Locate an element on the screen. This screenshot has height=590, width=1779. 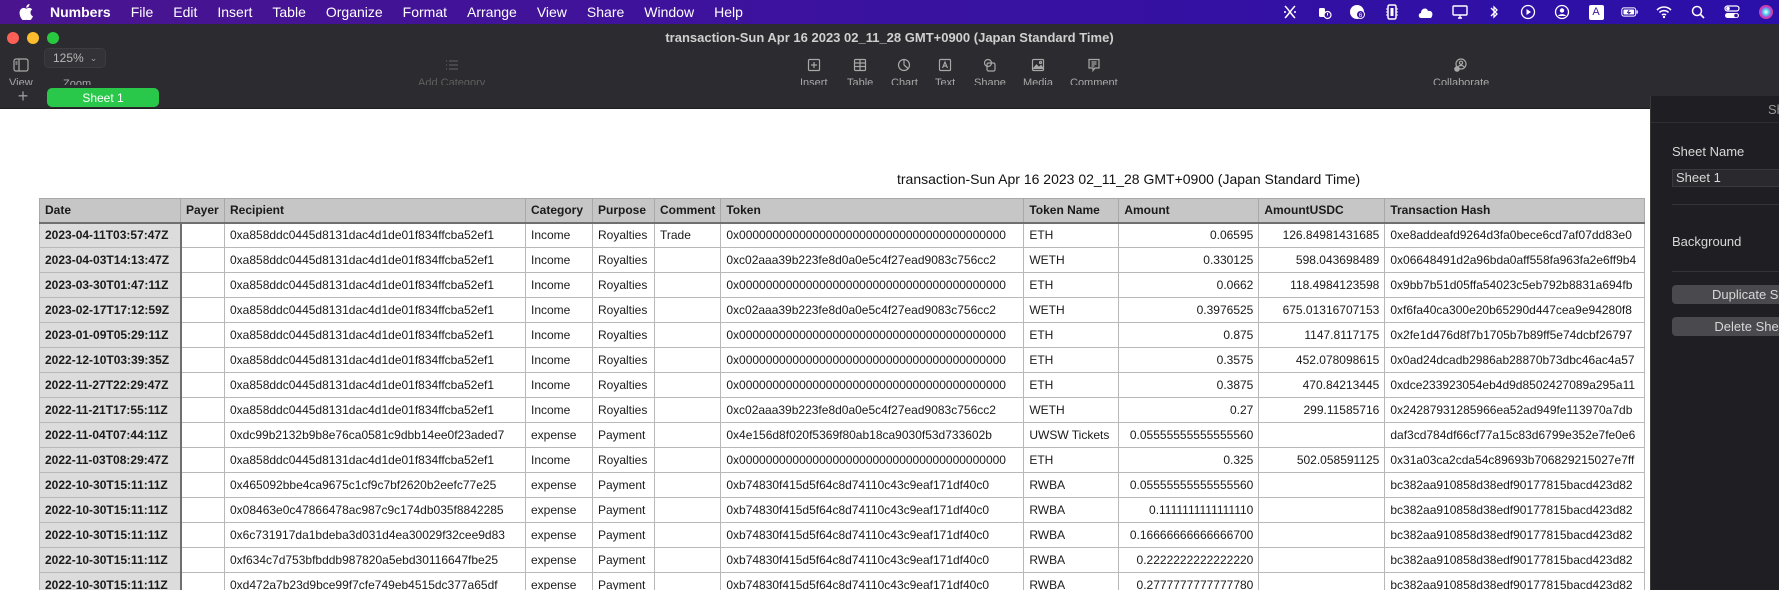
cell-amount-usdc is located at coordinates (1322, 581).